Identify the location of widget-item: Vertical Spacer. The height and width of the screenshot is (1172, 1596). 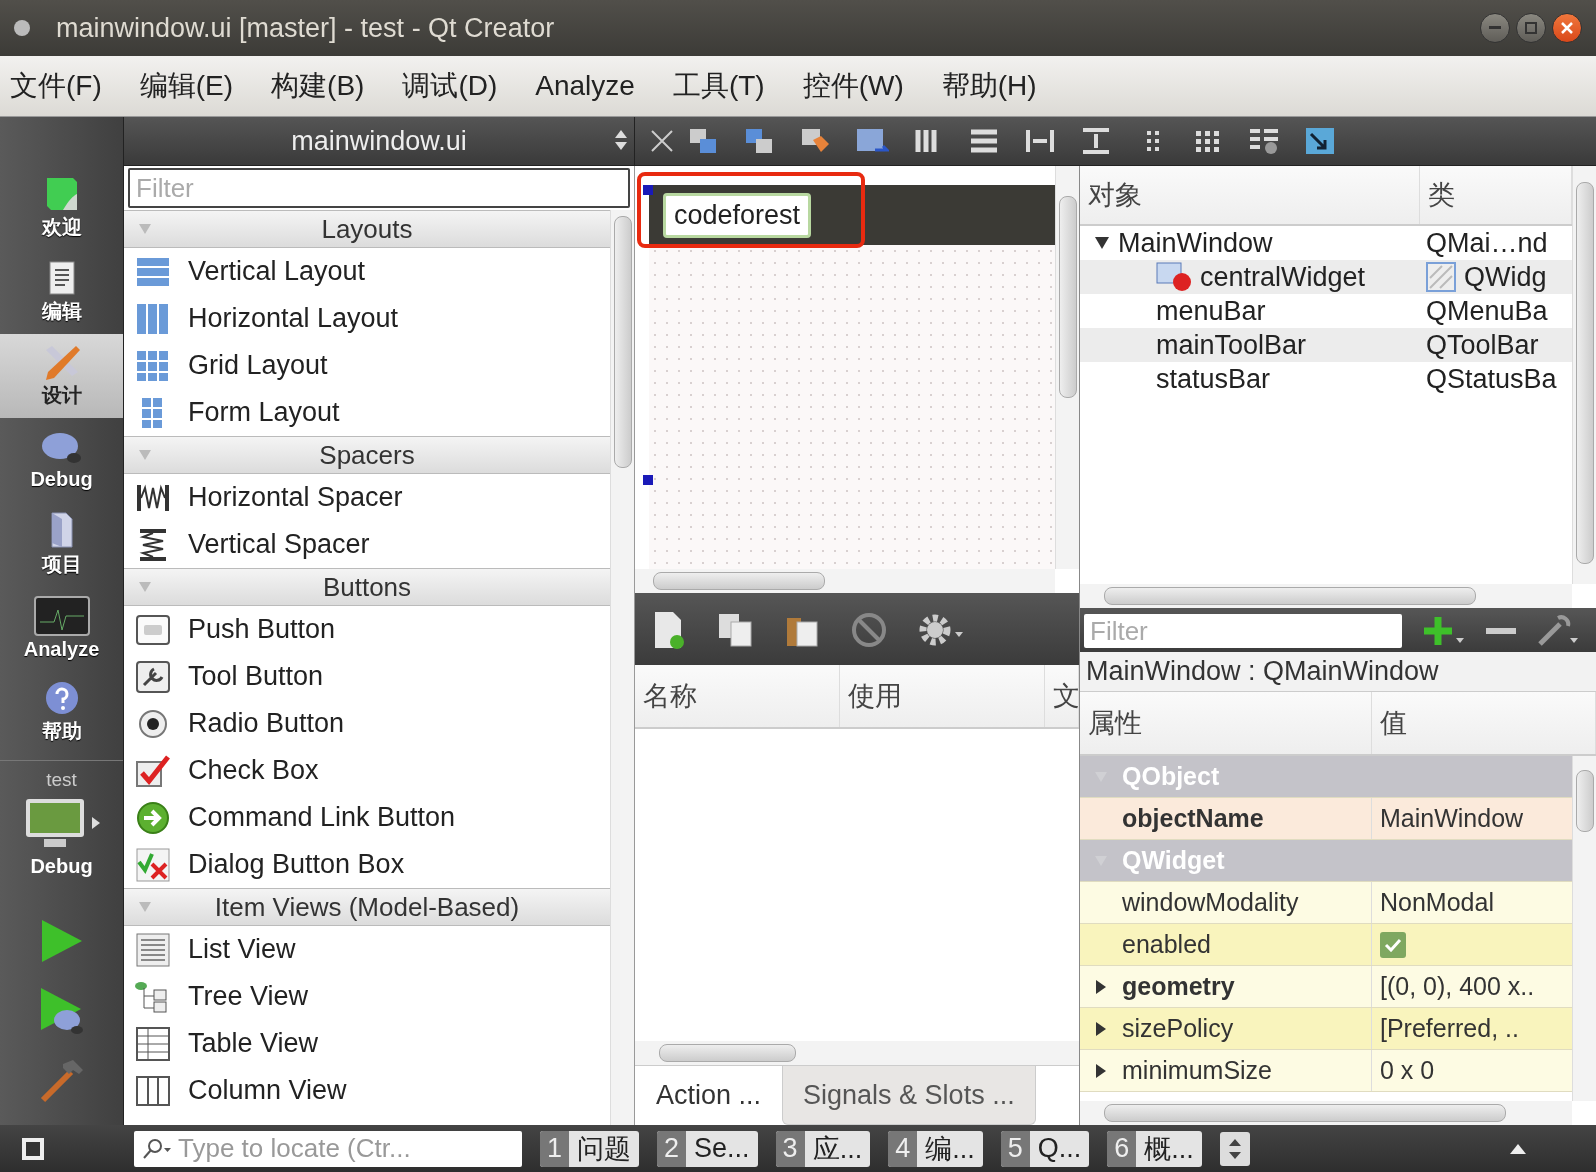
(367, 544).